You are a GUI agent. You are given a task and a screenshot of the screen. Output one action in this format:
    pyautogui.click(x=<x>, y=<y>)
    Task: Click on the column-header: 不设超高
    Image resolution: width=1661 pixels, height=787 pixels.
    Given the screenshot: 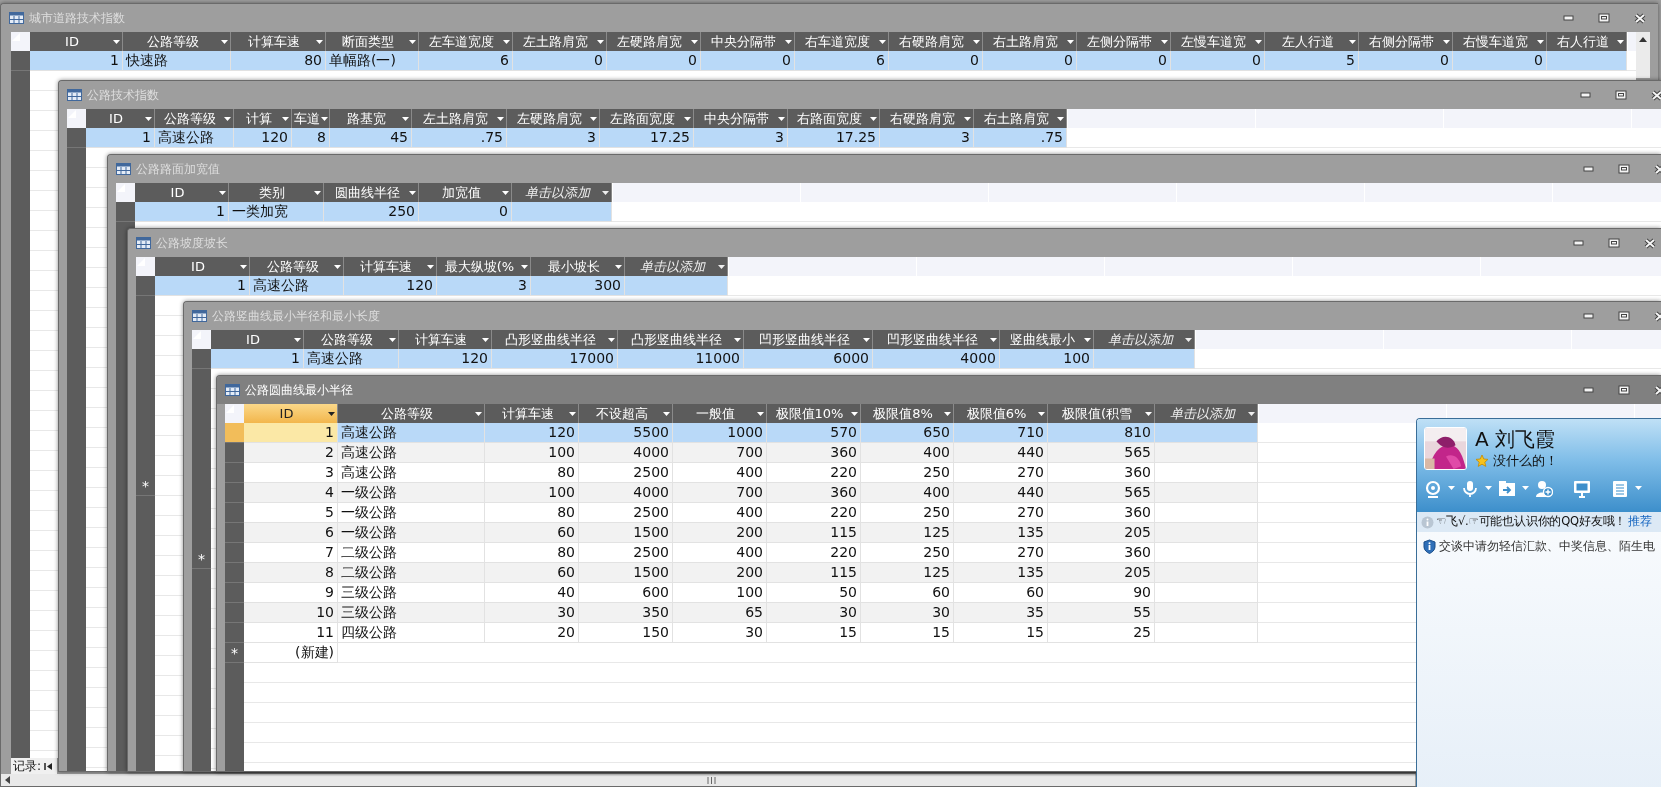 What is the action you would take?
    pyautogui.click(x=626, y=413)
    